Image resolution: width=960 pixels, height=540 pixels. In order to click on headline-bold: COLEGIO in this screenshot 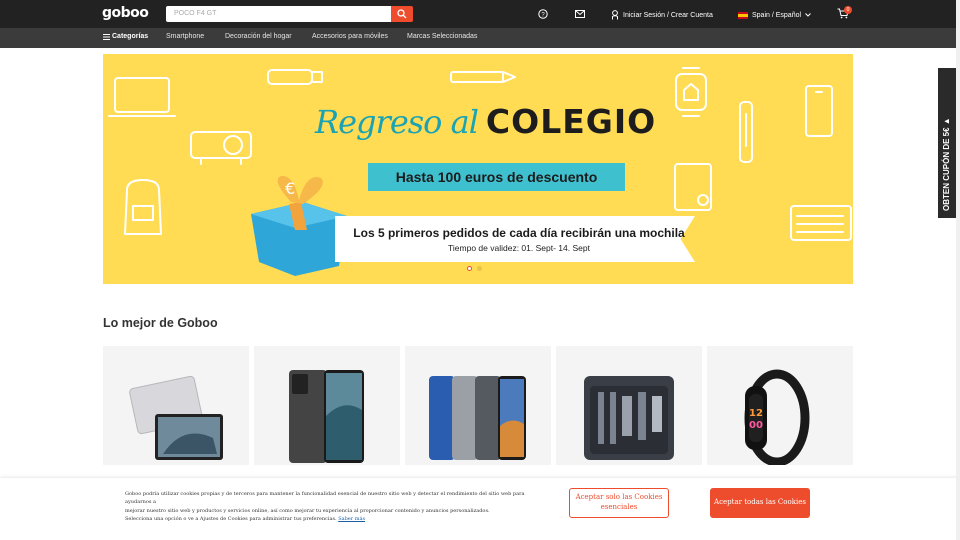, I will do `click(571, 121)`.